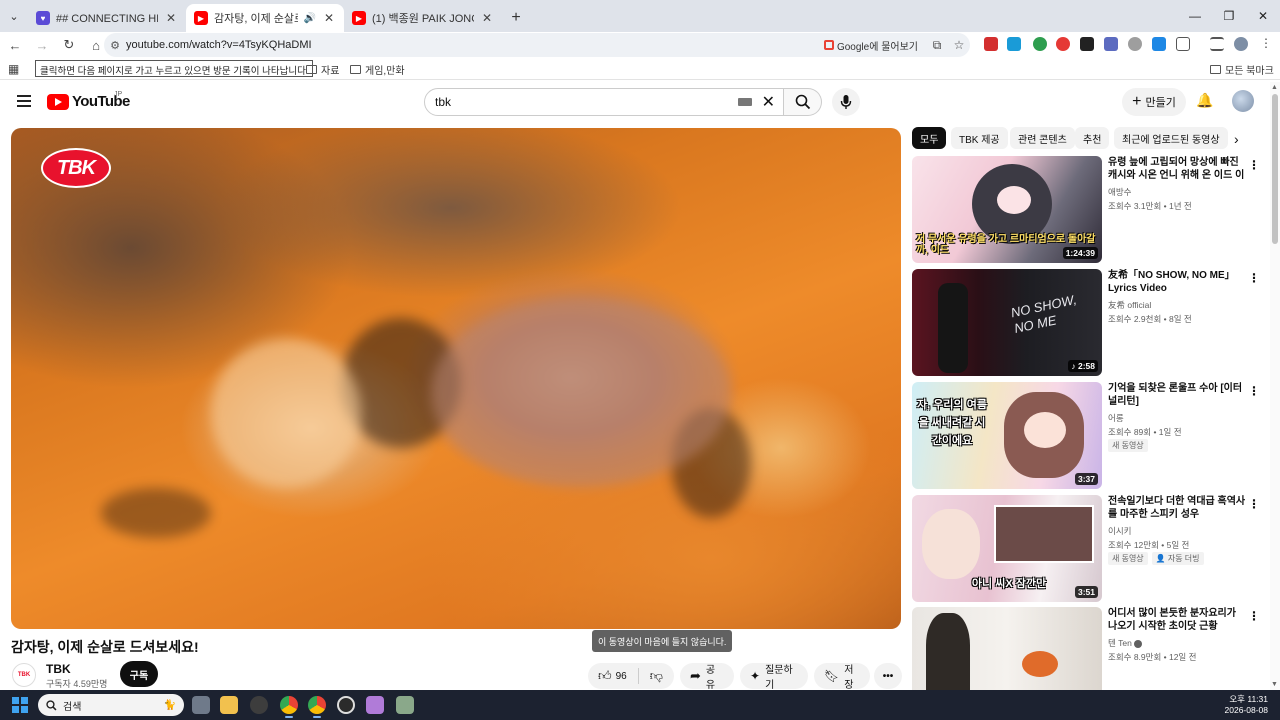 This screenshot has width=1280, height=720. What do you see at coordinates (1241, 44) in the screenshot?
I see `profile-avatar` at bounding box center [1241, 44].